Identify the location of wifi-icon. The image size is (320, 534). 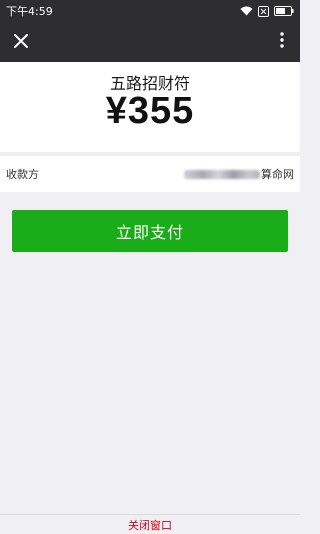
(246, 11).